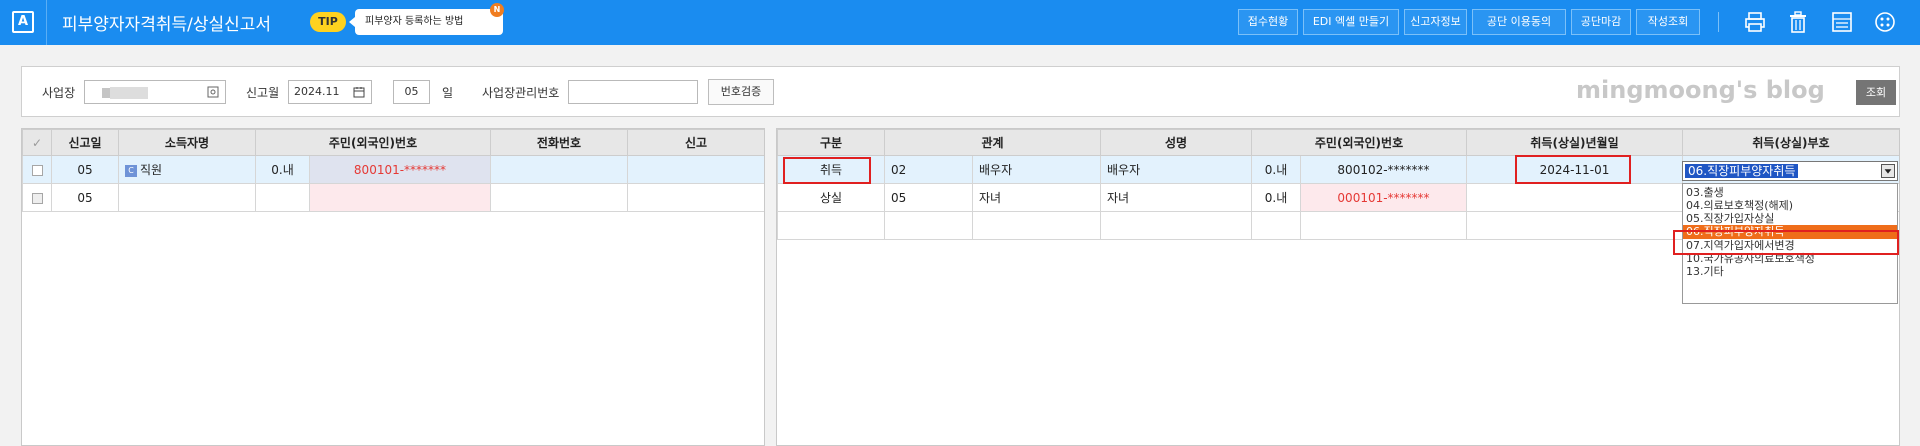 The image size is (1920, 446). Describe the element at coordinates (1351, 22) in the screenshot. I see `edi-excel-button: EDI 엑셀 만들기` at that location.